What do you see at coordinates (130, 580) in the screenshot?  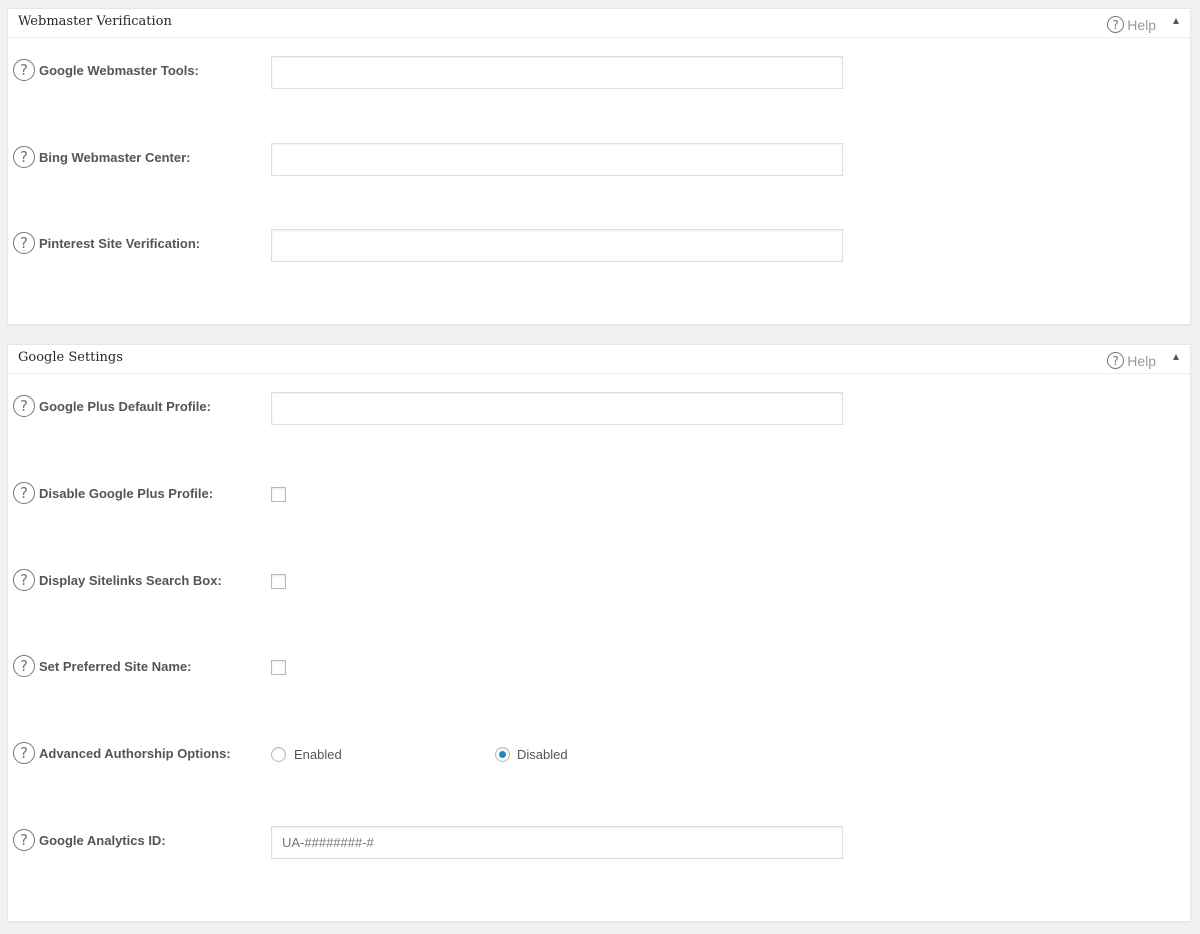 I see `field-label: Display Sitelinks Search Box:` at bounding box center [130, 580].